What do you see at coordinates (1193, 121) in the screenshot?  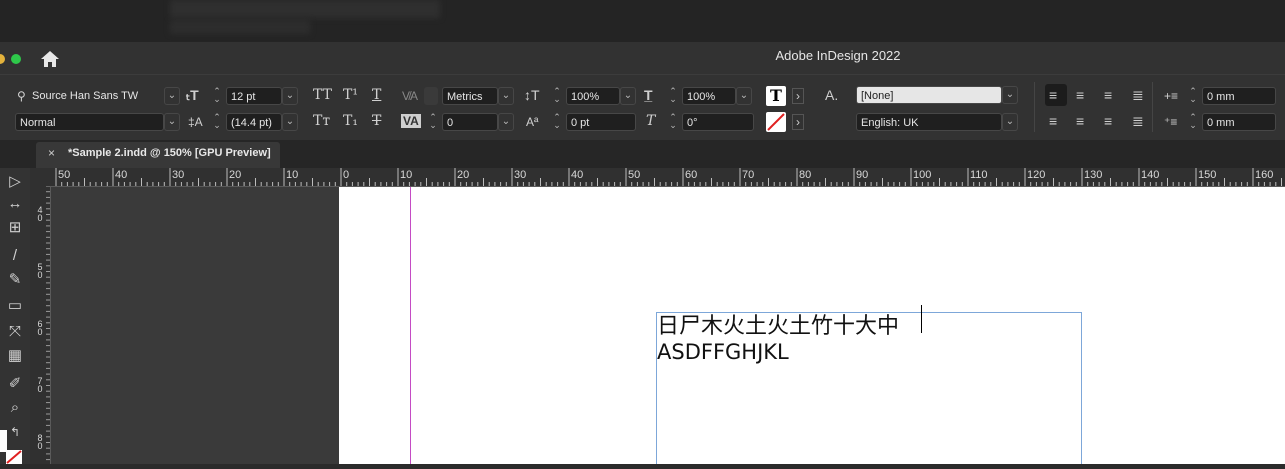 I see `first-line-indent-stepper: ⌃ ⌄` at bounding box center [1193, 121].